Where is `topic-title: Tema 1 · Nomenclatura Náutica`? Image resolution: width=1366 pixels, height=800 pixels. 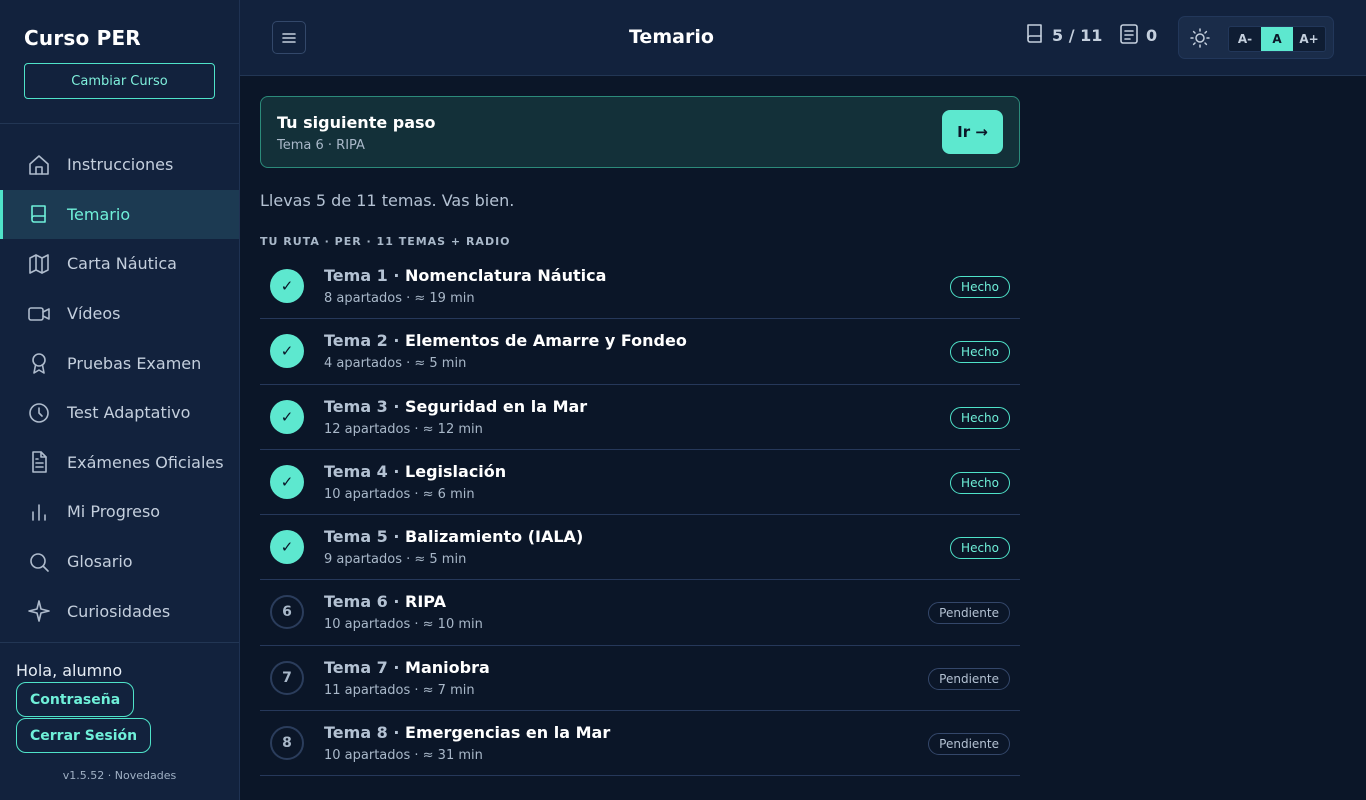 topic-title: Tema 1 · Nomenclatura Náutica is located at coordinates (465, 275).